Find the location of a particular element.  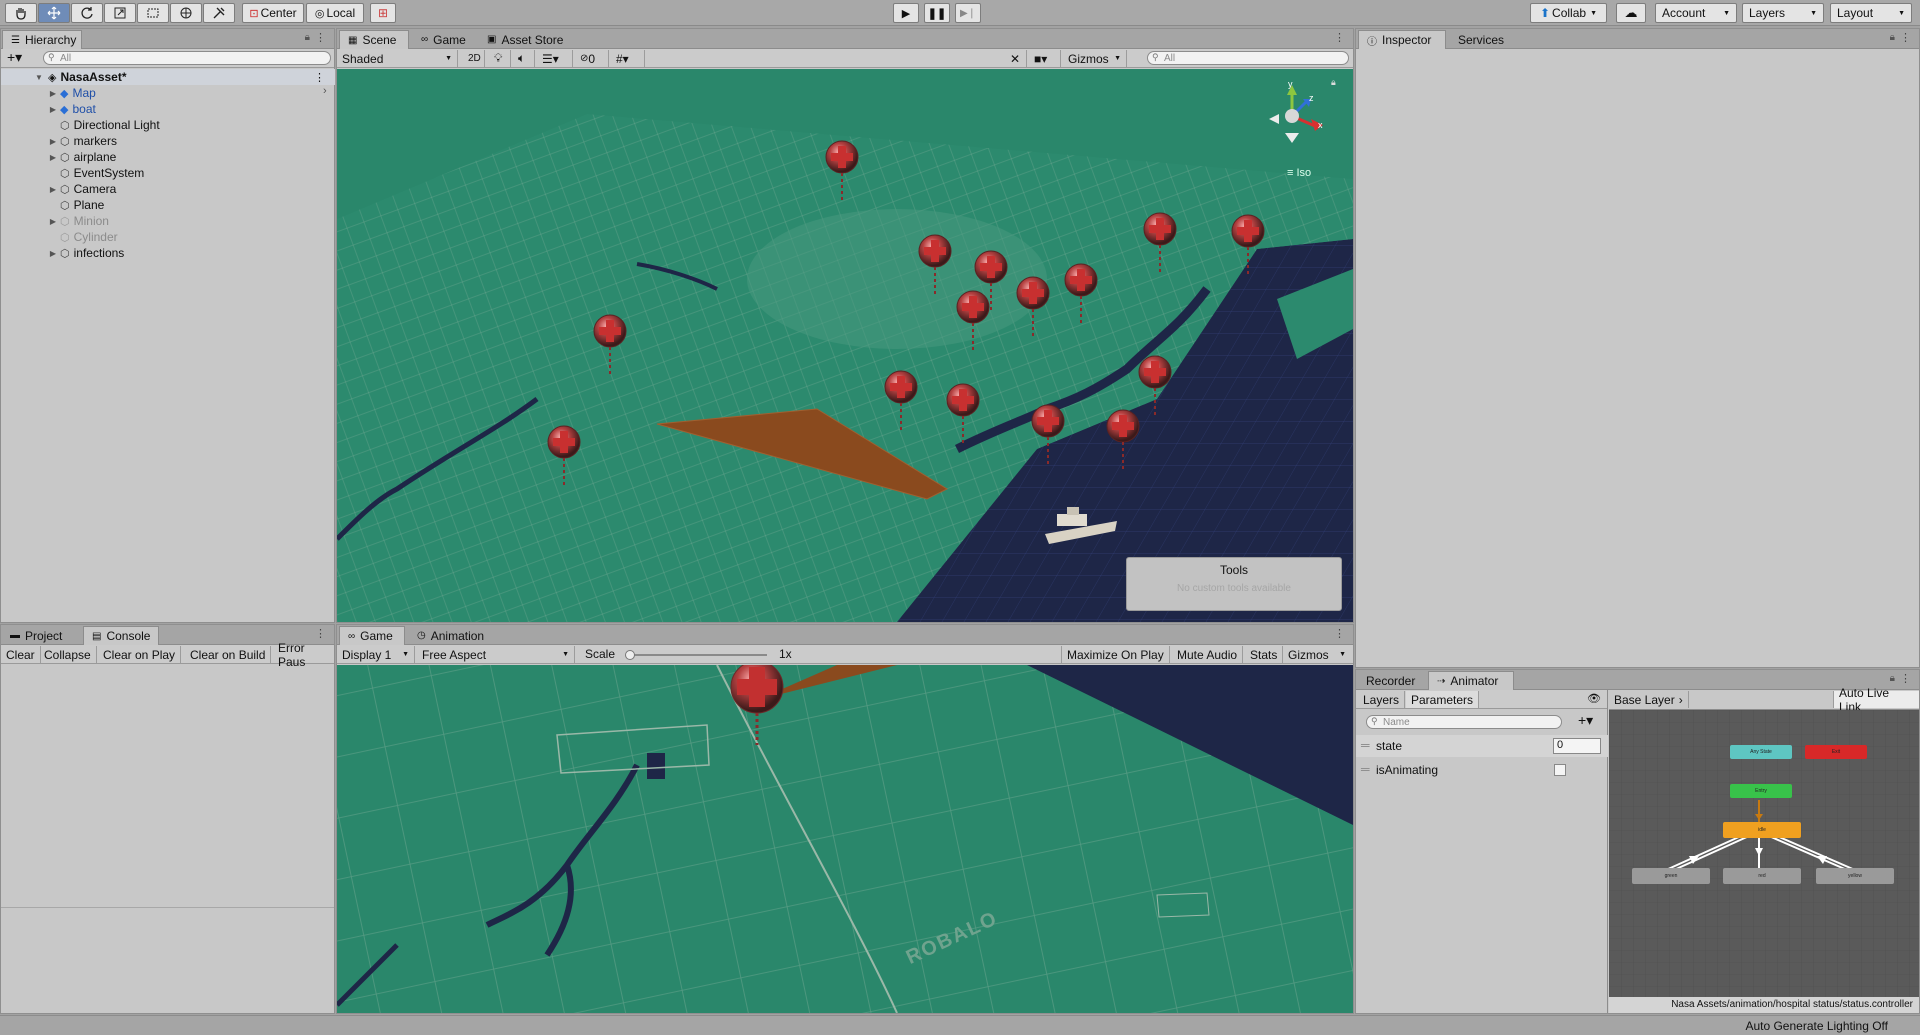

state-idle: idle is located at coordinates (1762, 830).